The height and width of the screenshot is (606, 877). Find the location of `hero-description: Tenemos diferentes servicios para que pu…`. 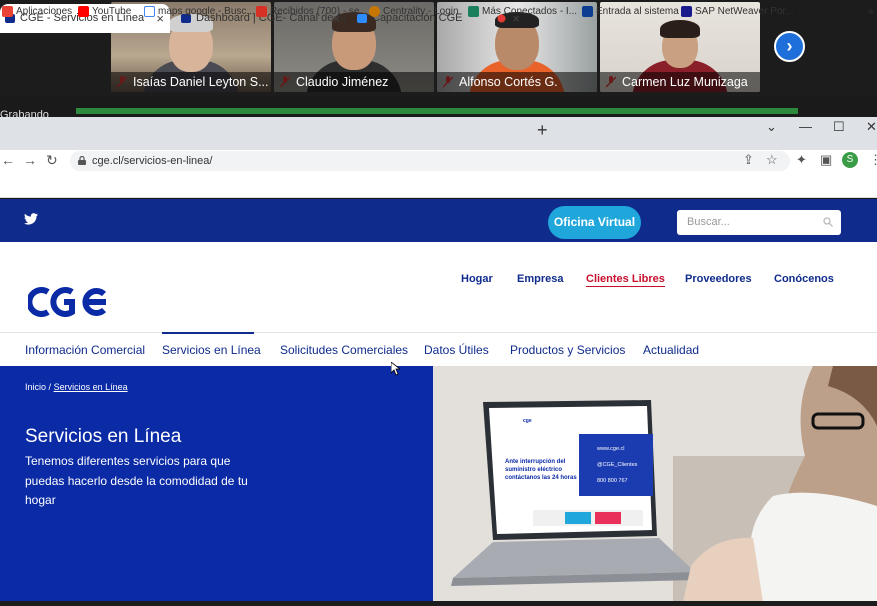

hero-description: Tenemos diferentes servicios para que pu… is located at coordinates (136, 480).